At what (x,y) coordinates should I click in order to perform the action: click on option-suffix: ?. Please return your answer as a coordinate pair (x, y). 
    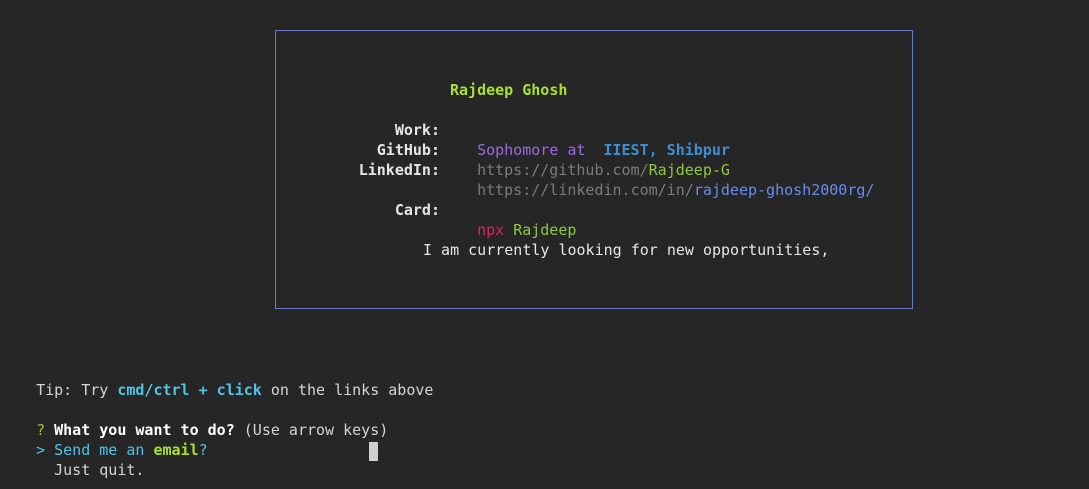
    Looking at the image, I should click on (203, 450).